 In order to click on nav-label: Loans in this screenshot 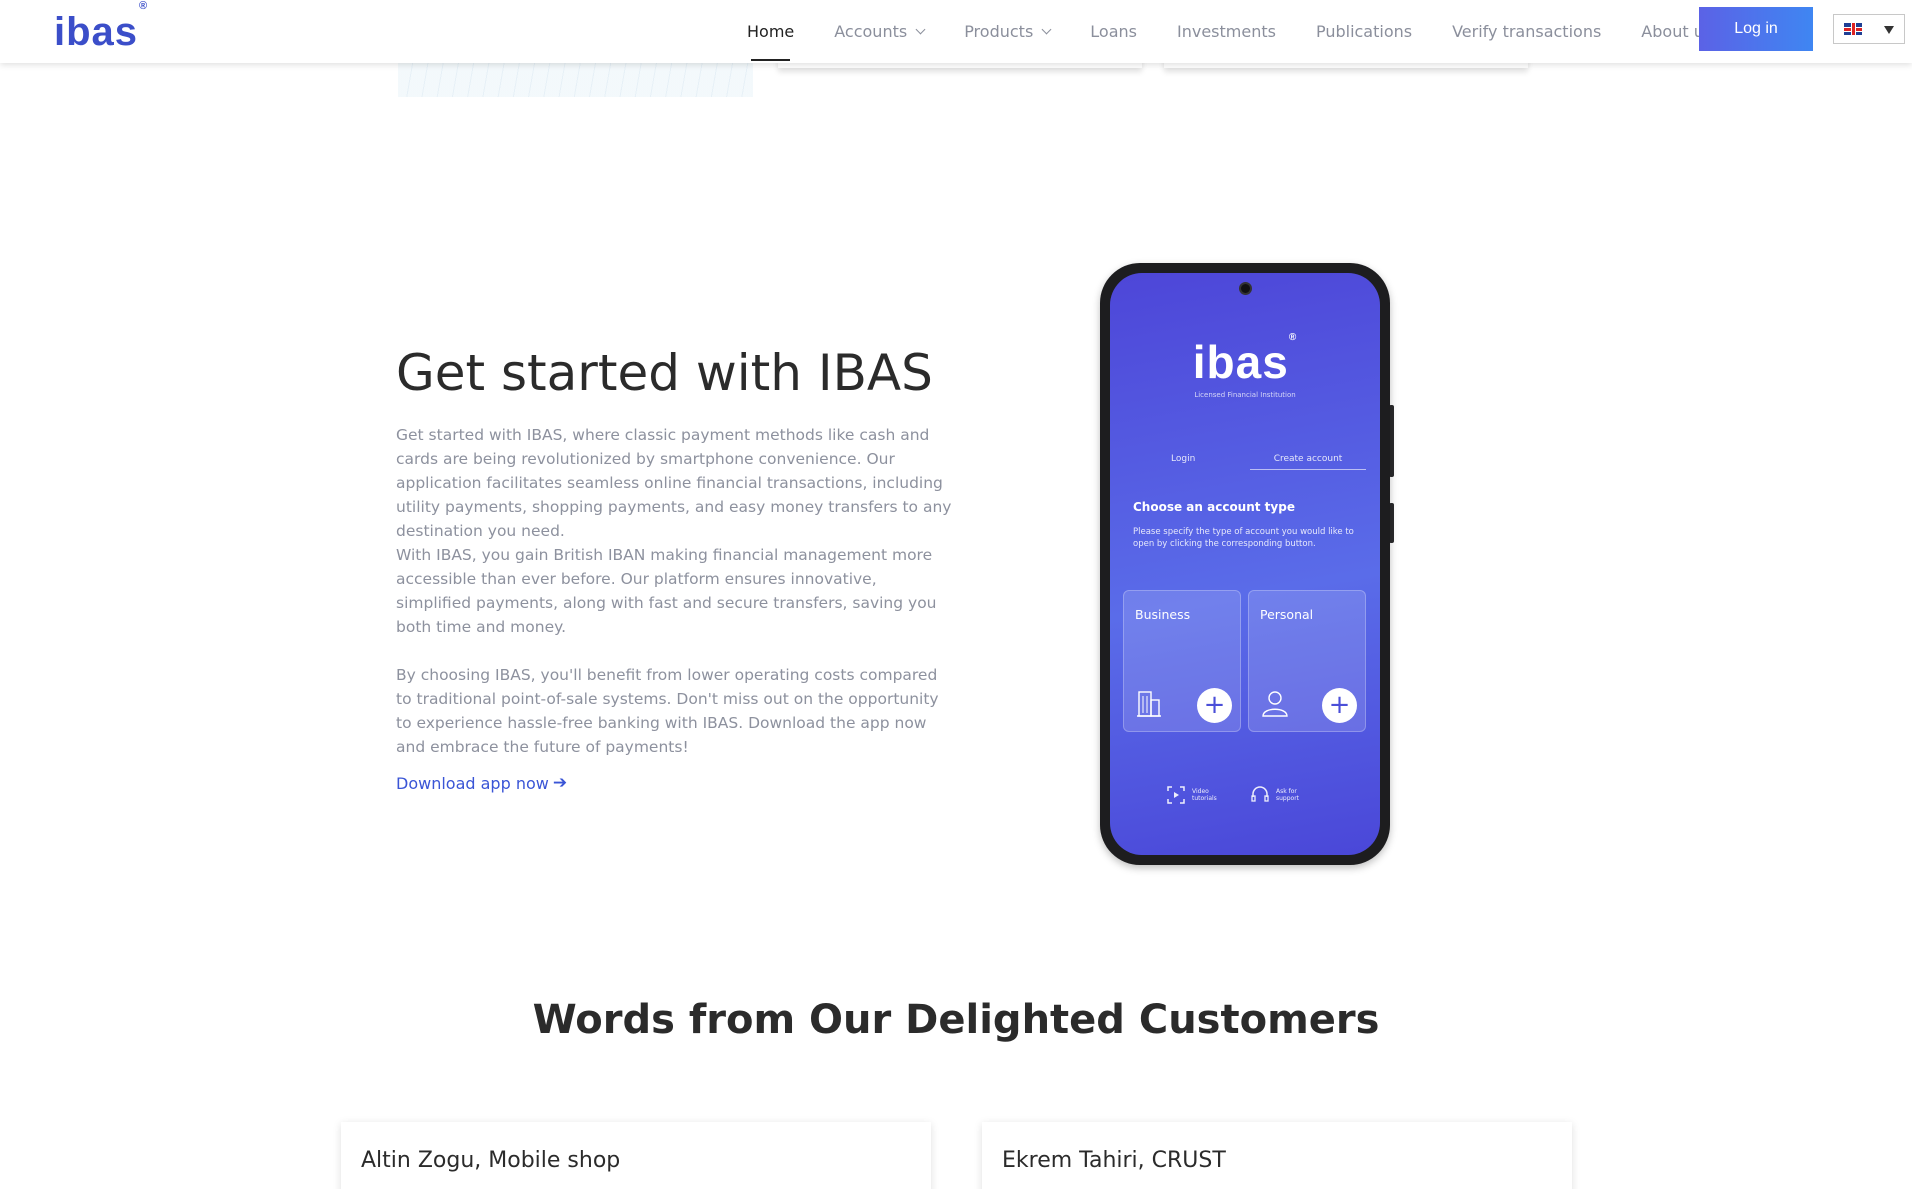, I will do `click(1113, 31)`.